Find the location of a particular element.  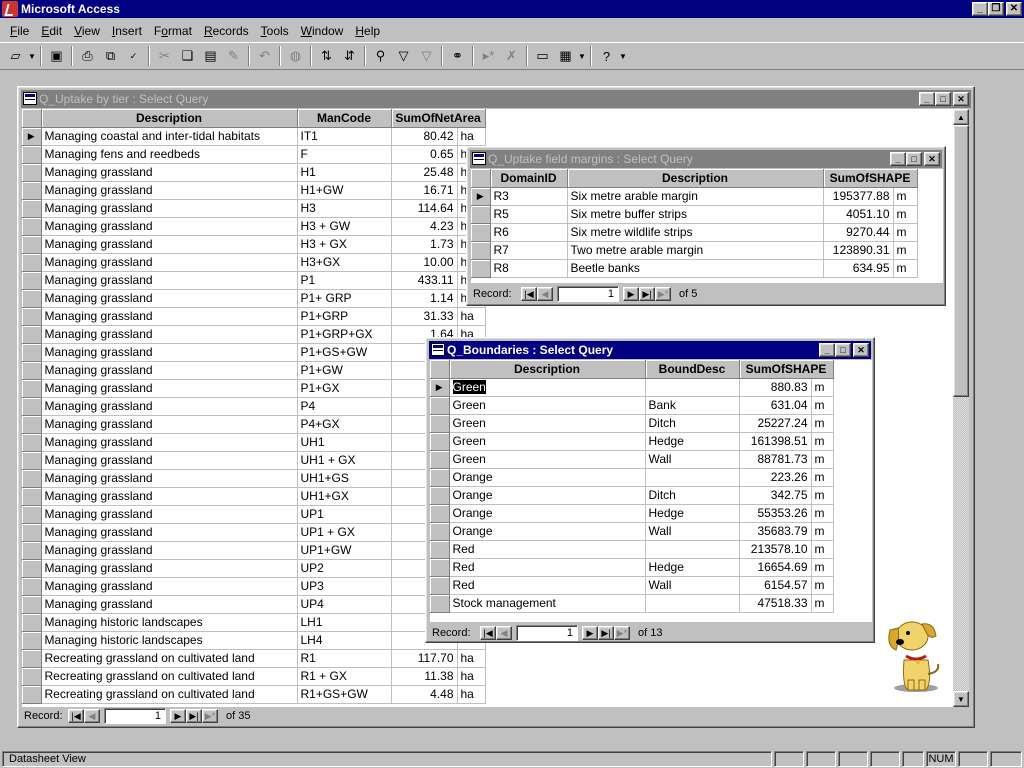

table-row: Managing grassland UP4 is located at coordinates (254, 604).